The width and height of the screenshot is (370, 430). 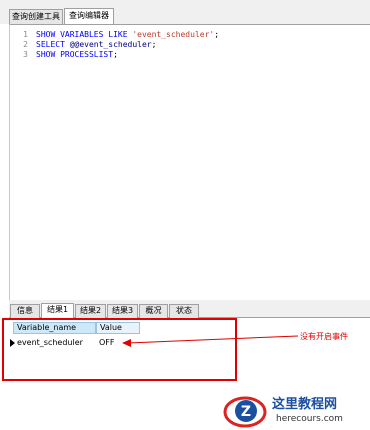 I want to click on line-number: 2, so click(x=25, y=44).